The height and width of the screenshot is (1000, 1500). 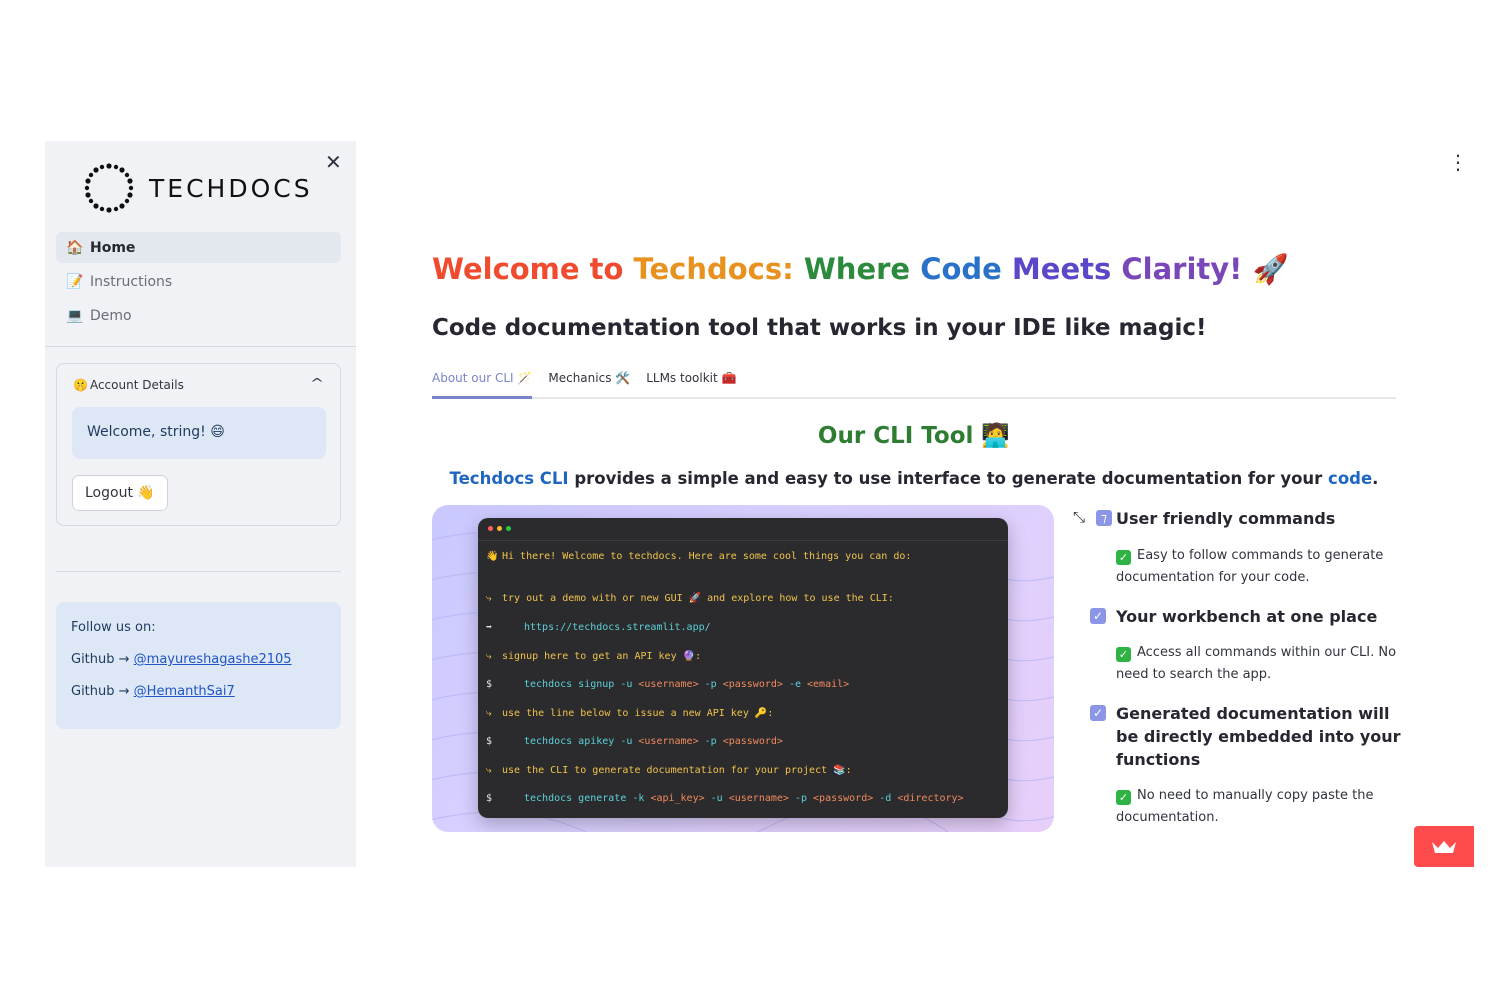 What do you see at coordinates (231, 188) in the screenshot?
I see `logo-text: TECHDOCS` at bounding box center [231, 188].